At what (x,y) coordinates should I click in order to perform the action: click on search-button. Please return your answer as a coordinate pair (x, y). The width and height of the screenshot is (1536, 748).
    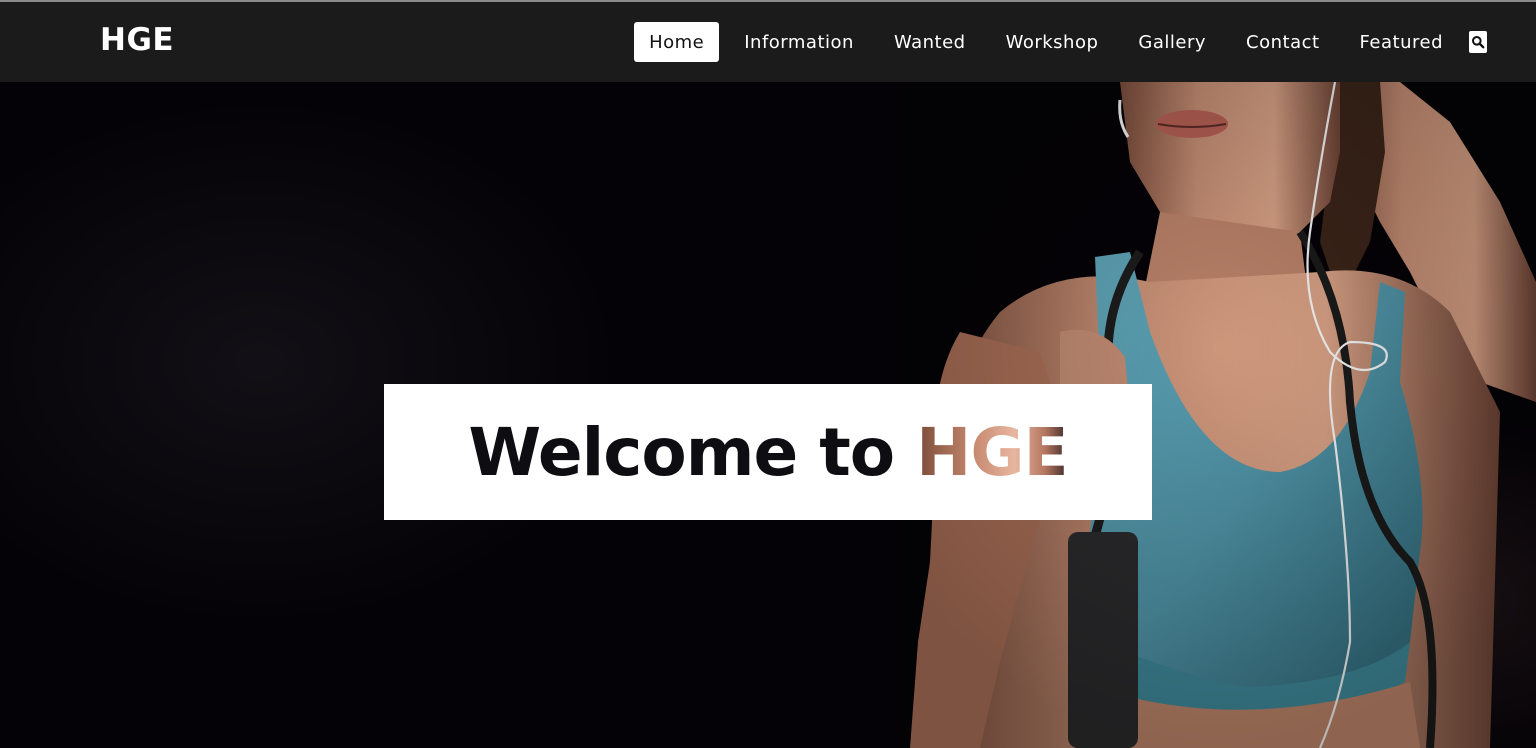
    Looking at the image, I should click on (1478, 42).